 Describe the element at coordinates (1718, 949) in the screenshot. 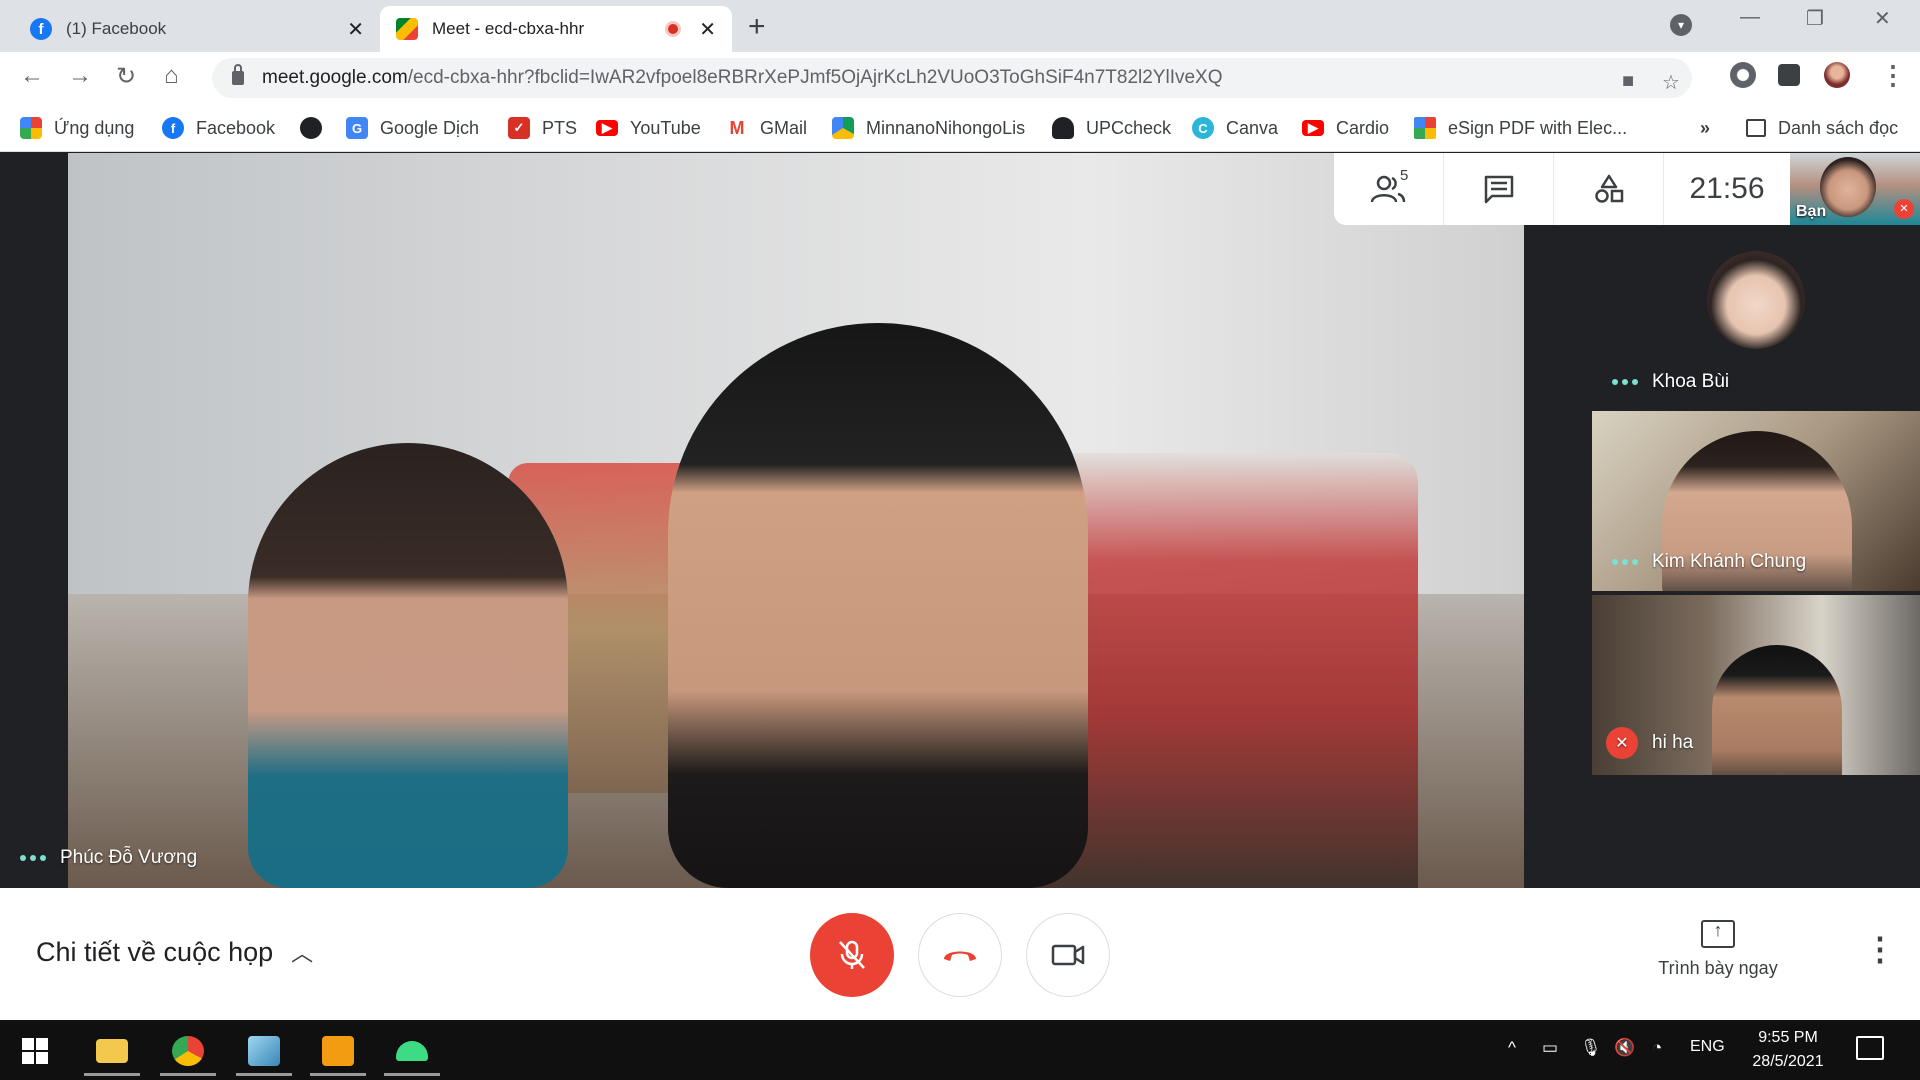

I see `present-now-button: Trình bày ngay` at that location.